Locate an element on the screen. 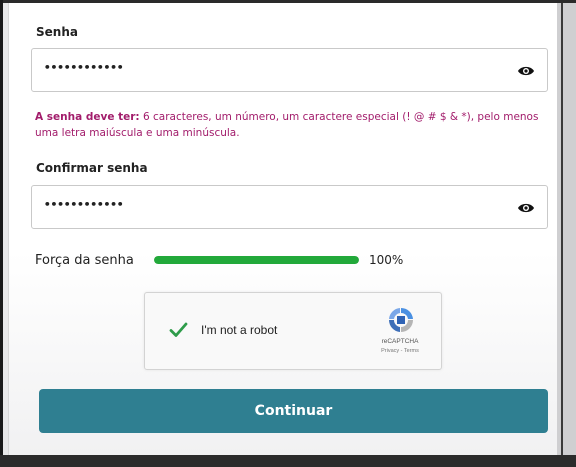 The height and width of the screenshot is (467, 576). recaptcha-label: I'm not a robot is located at coordinates (239, 330).